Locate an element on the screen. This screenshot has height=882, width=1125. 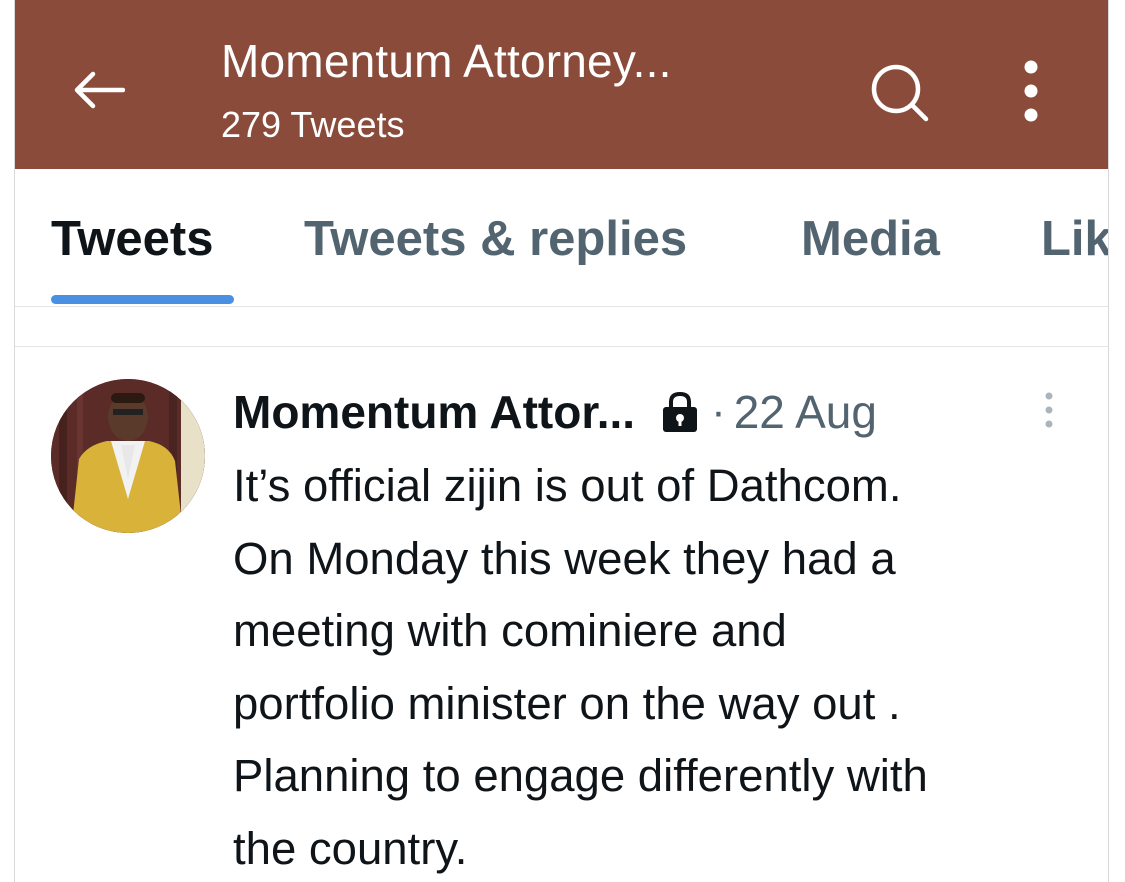
avatar is located at coordinates (128, 456).